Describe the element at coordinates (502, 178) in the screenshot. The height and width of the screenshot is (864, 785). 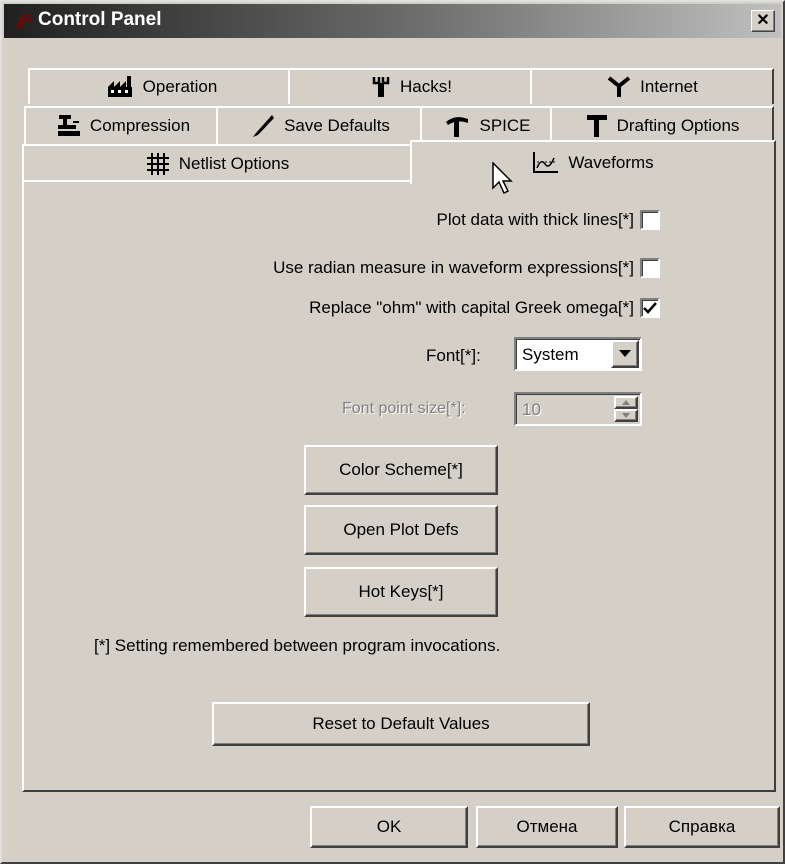
I see `mouse-cursor-icon` at that location.